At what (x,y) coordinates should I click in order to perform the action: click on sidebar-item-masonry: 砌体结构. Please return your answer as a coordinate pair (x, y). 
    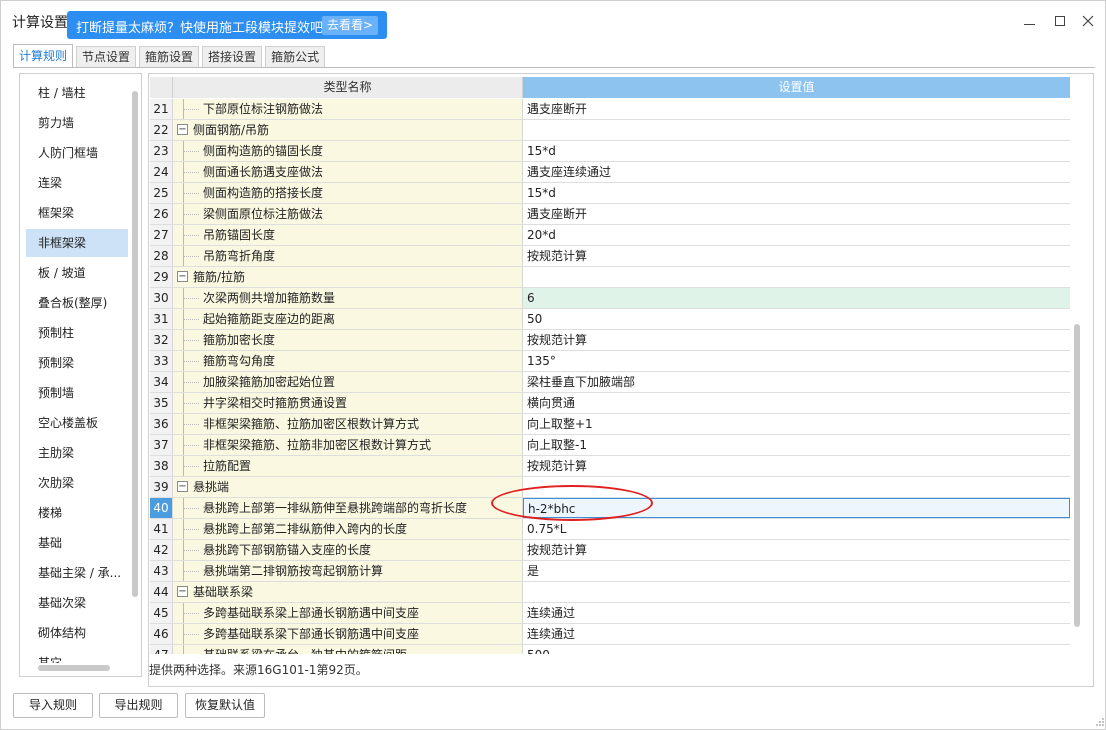
    Looking at the image, I should click on (77, 633).